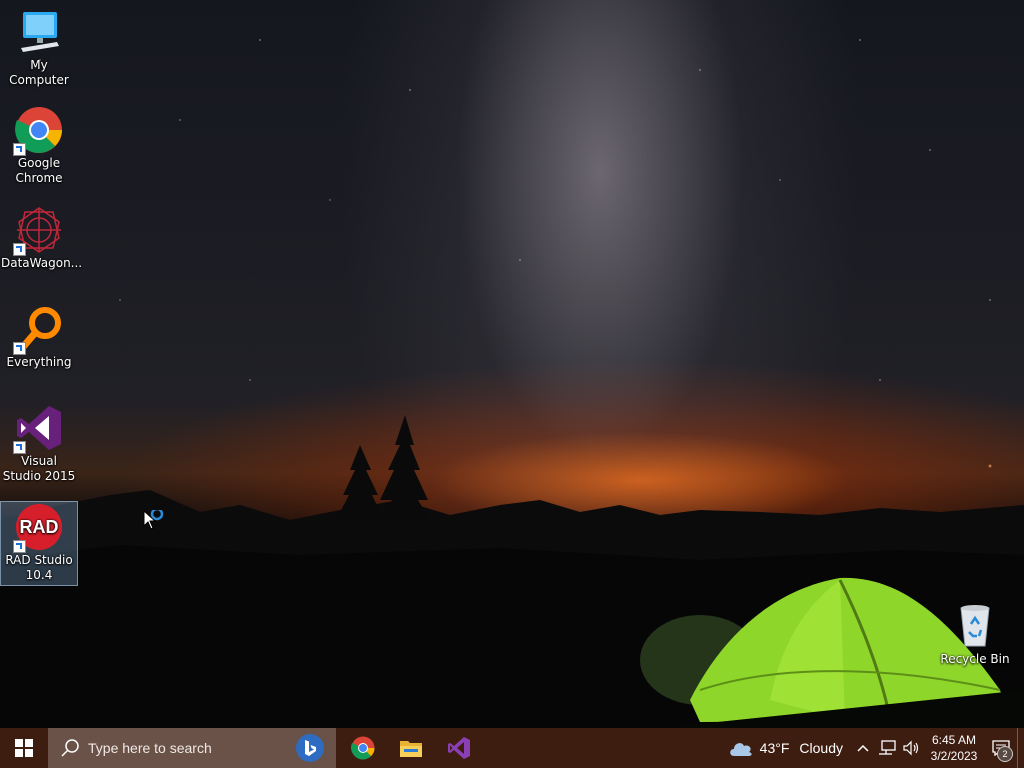 This screenshot has width=1024, height=768. Describe the element at coordinates (39, 468) in the screenshot. I see `desktop-icon-label: Visual Studio 2015` at that location.